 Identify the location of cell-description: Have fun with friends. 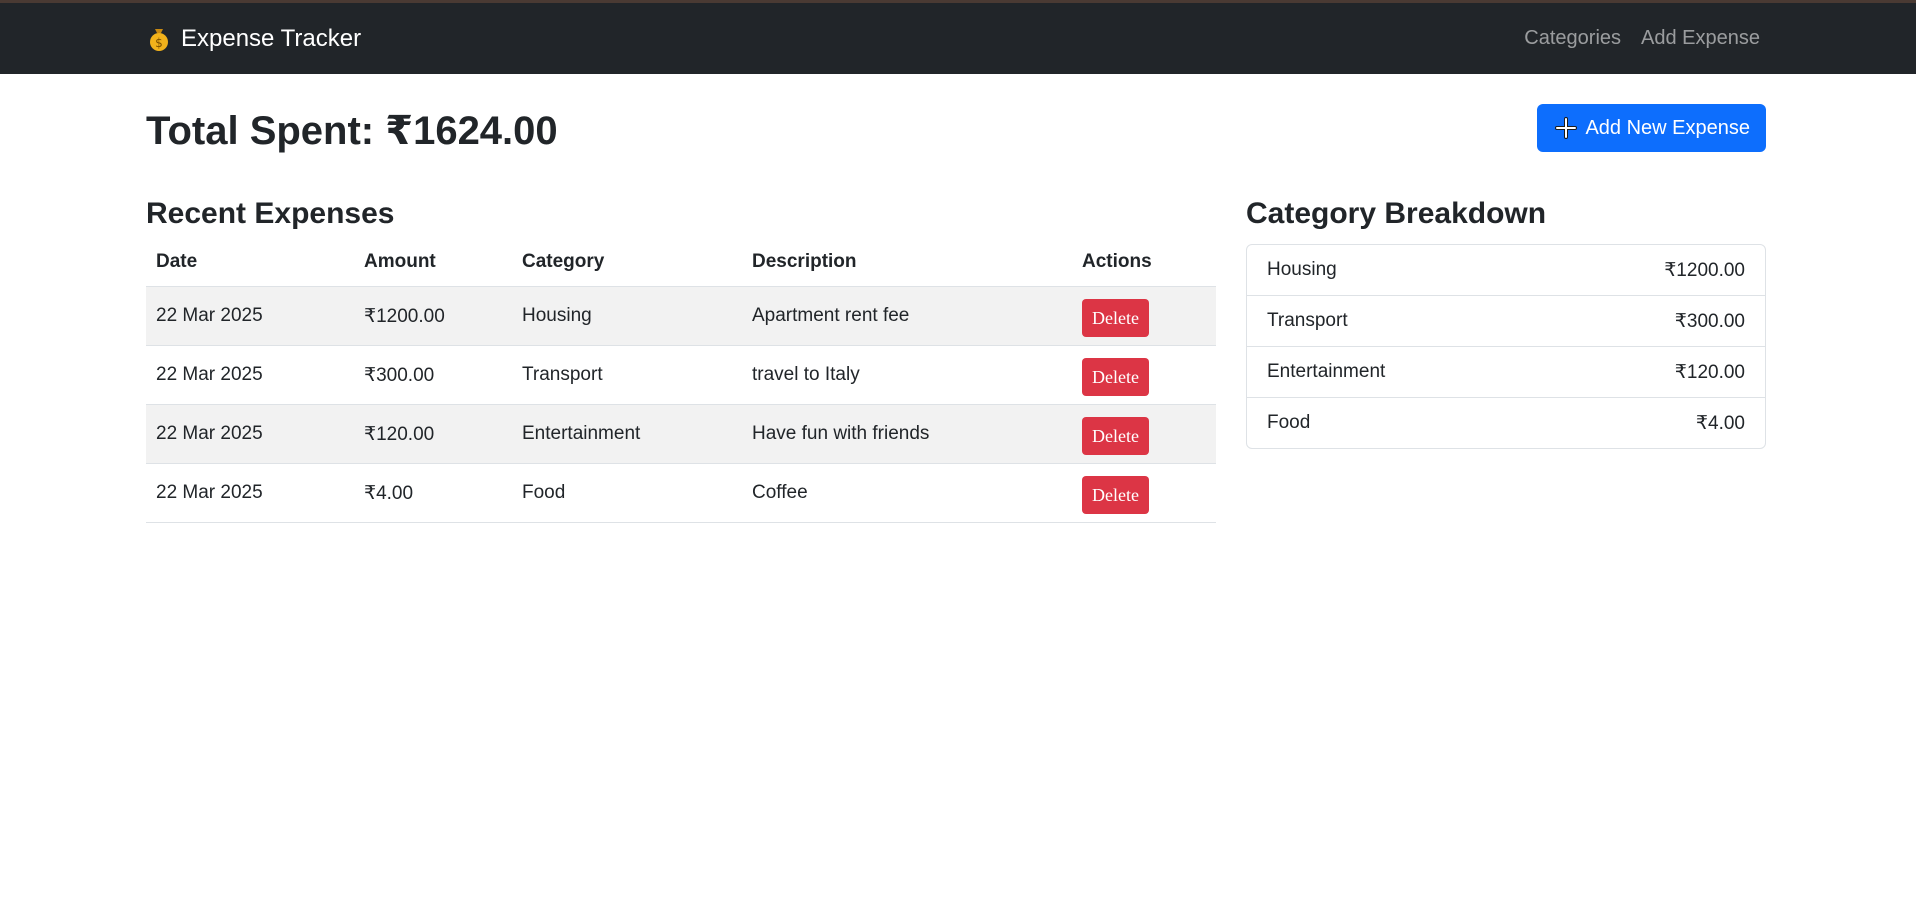
(907, 434).